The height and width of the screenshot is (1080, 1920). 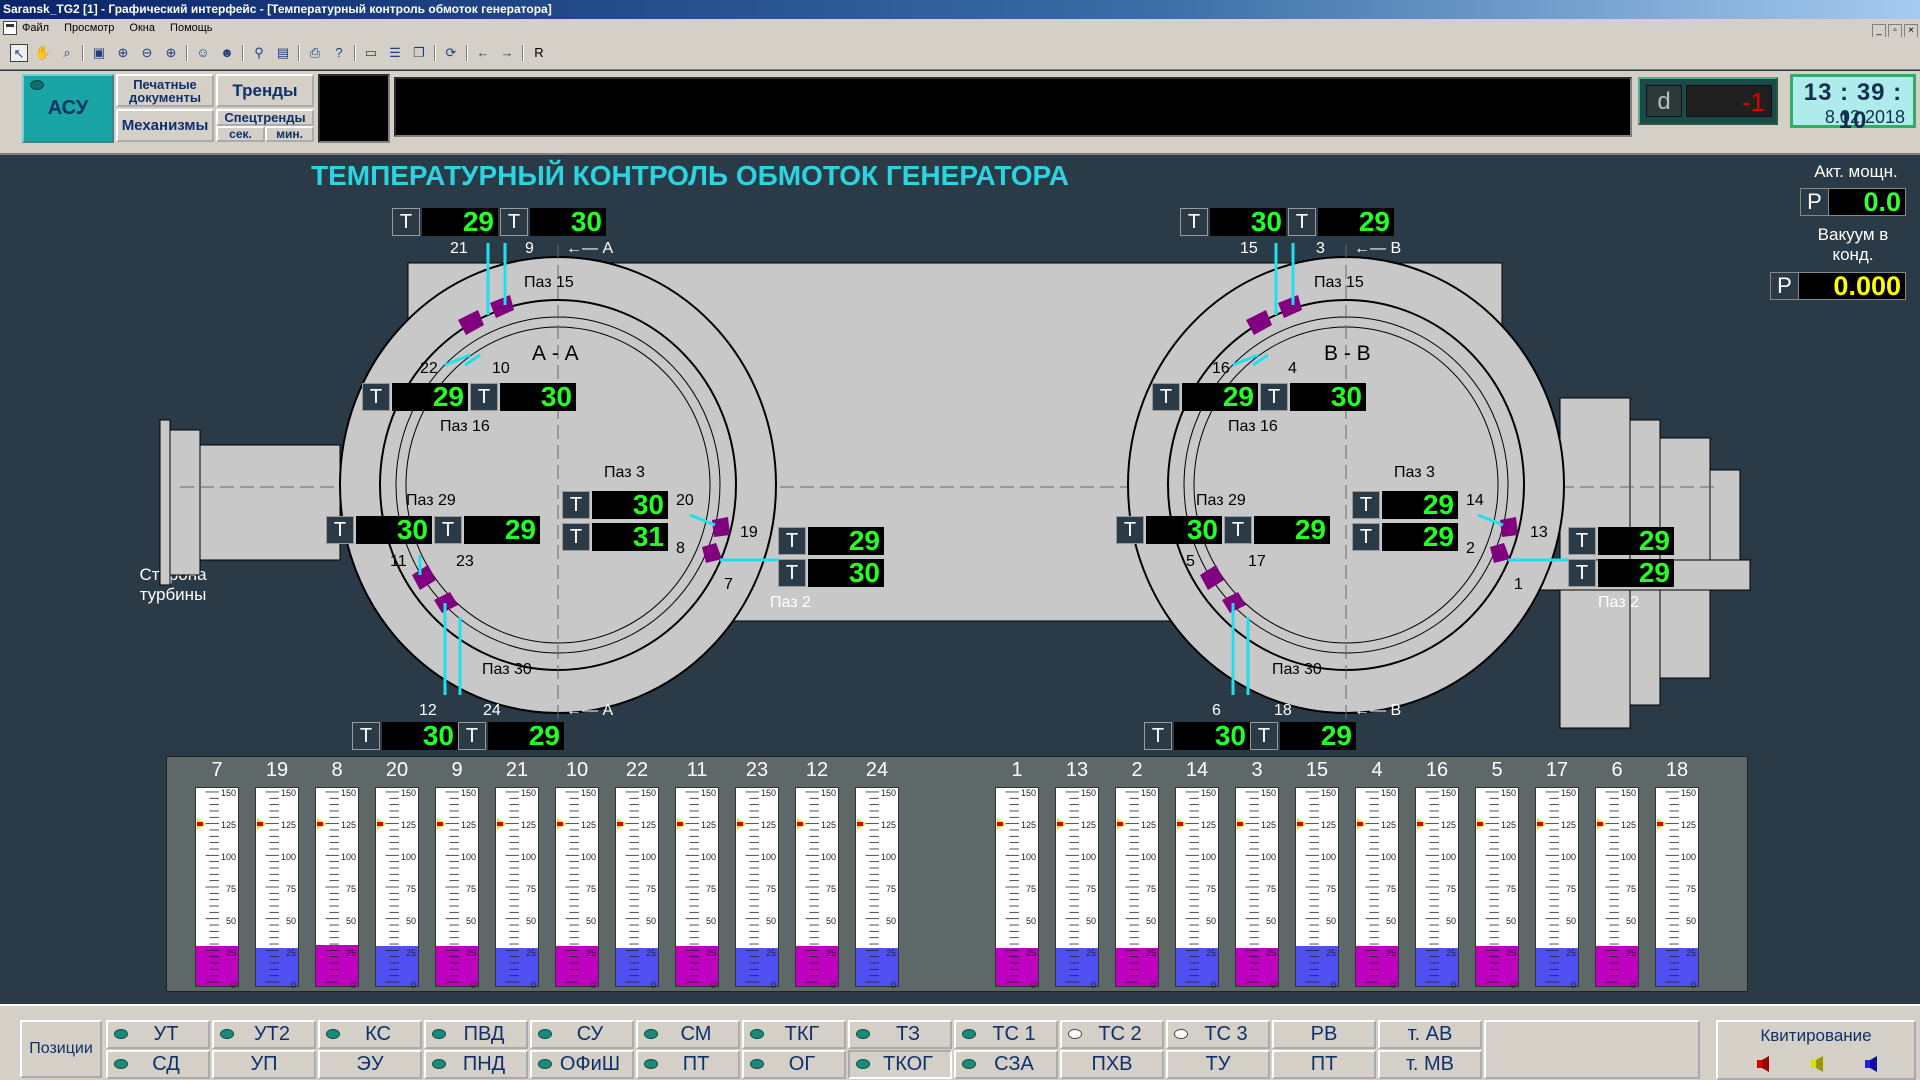 What do you see at coordinates (908, 1034) in the screenshot?
I see `nav-button-label: ТЗ` at bounding box center [908, 1034].